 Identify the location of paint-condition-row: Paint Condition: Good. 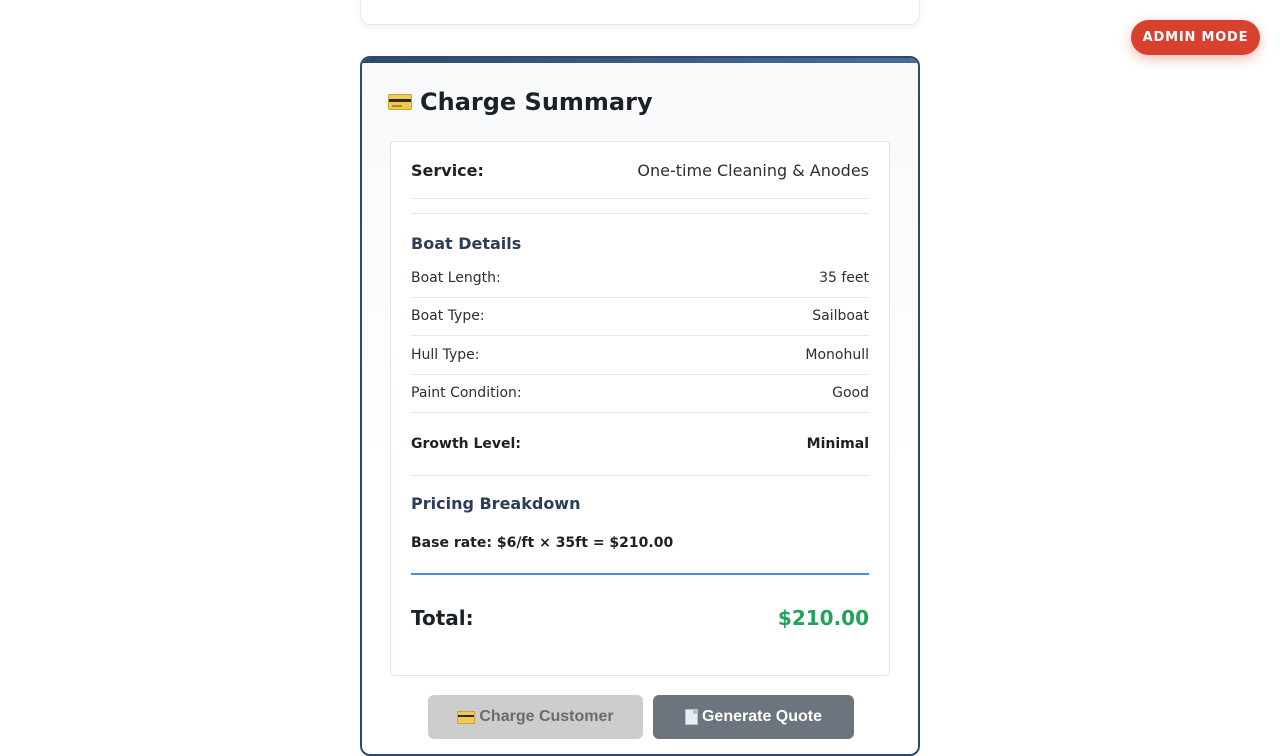
(640, 394).